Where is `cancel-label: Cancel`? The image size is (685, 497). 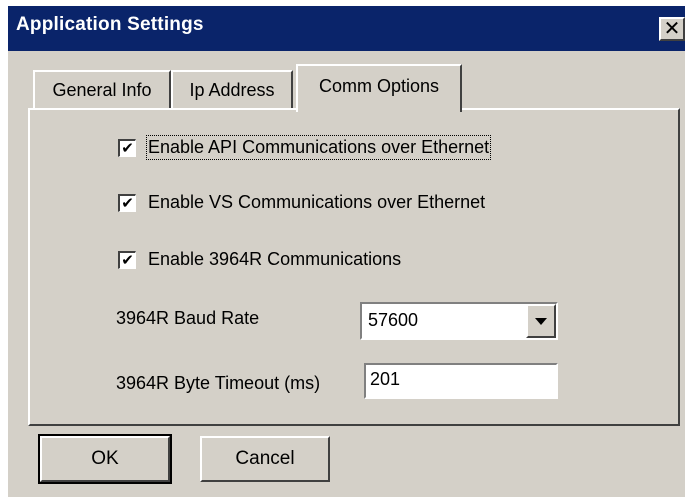 cancel-label: Cancel is located at coordinates (265, 458).